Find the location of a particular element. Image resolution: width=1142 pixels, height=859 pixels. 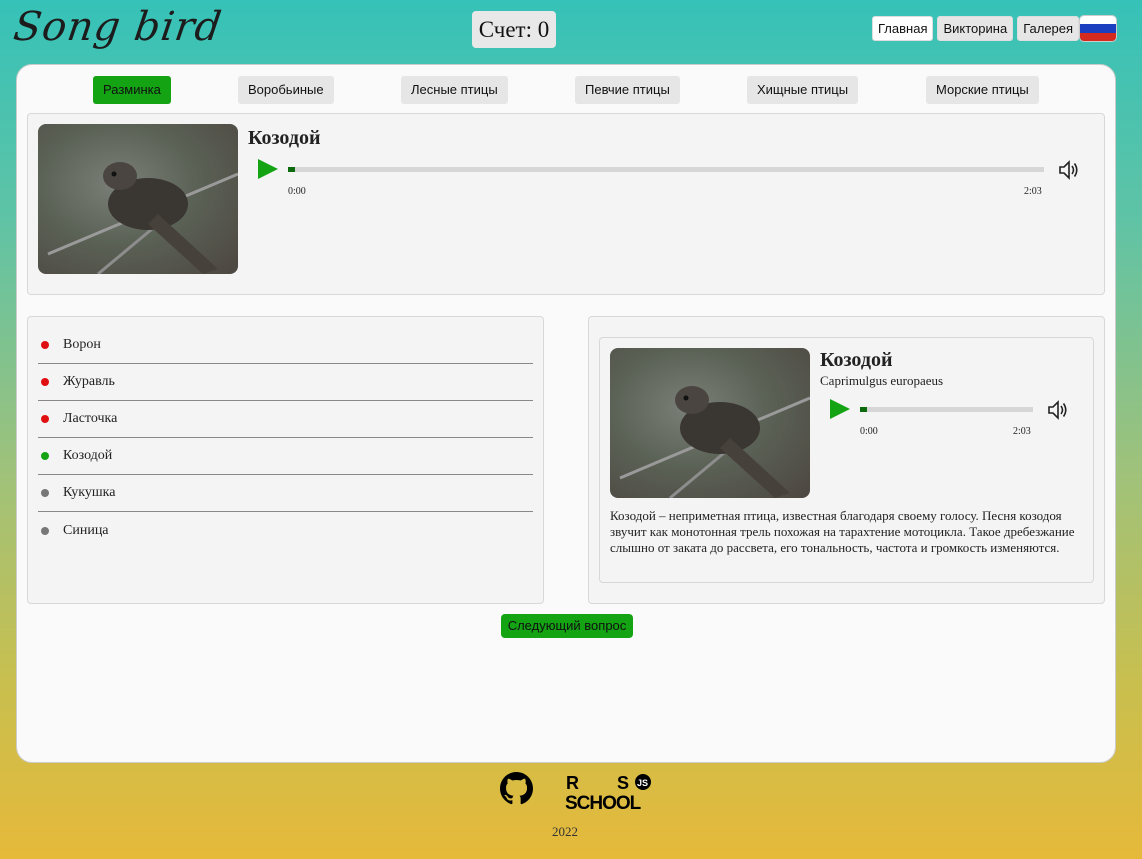

github-icon is located at coordinates (516, 788).